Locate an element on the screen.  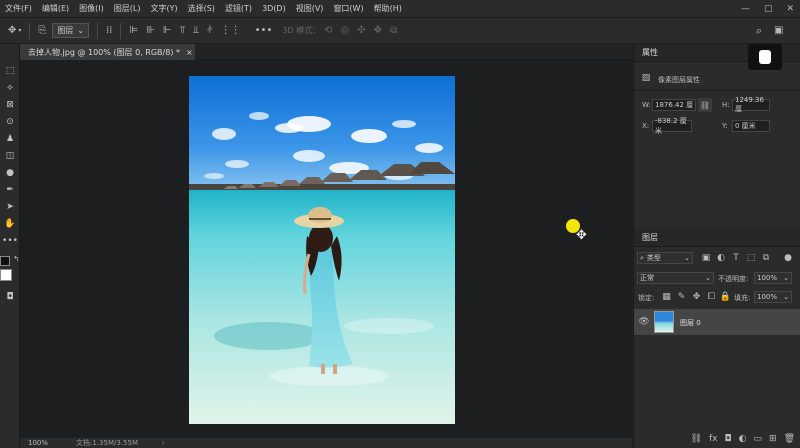
eye-icon: 👁 is located at coordinates (644, 322).